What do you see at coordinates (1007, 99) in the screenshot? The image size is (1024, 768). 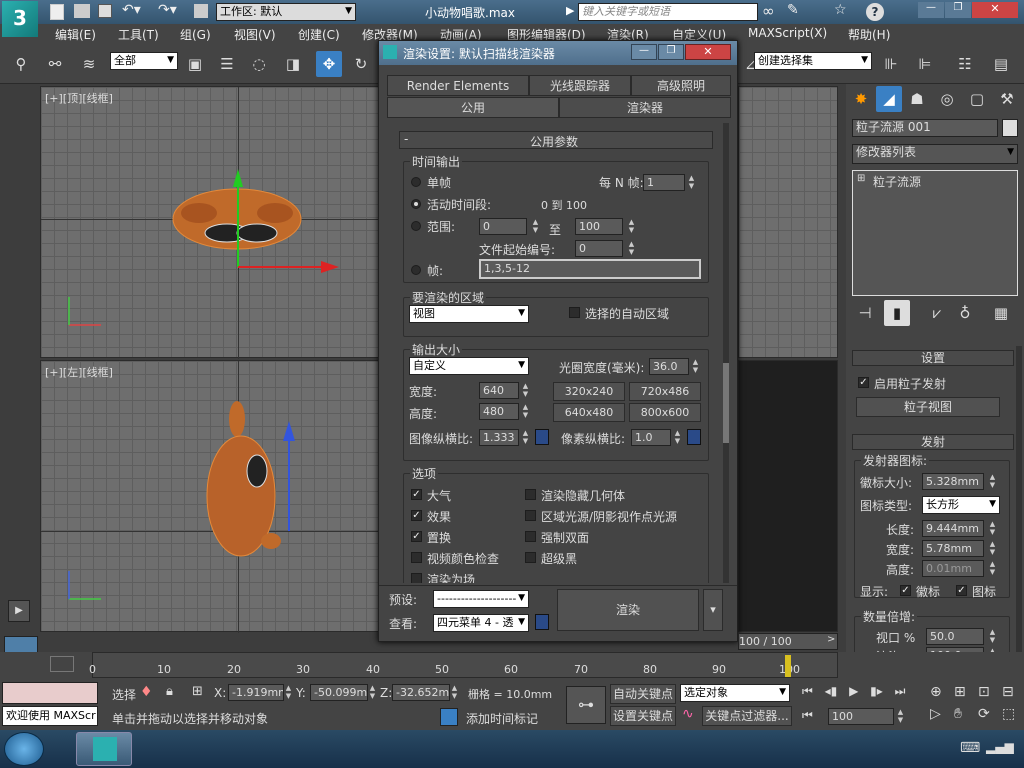 I see `utilities-tab-icon: ⚒` at bounding box center [1007, 99].